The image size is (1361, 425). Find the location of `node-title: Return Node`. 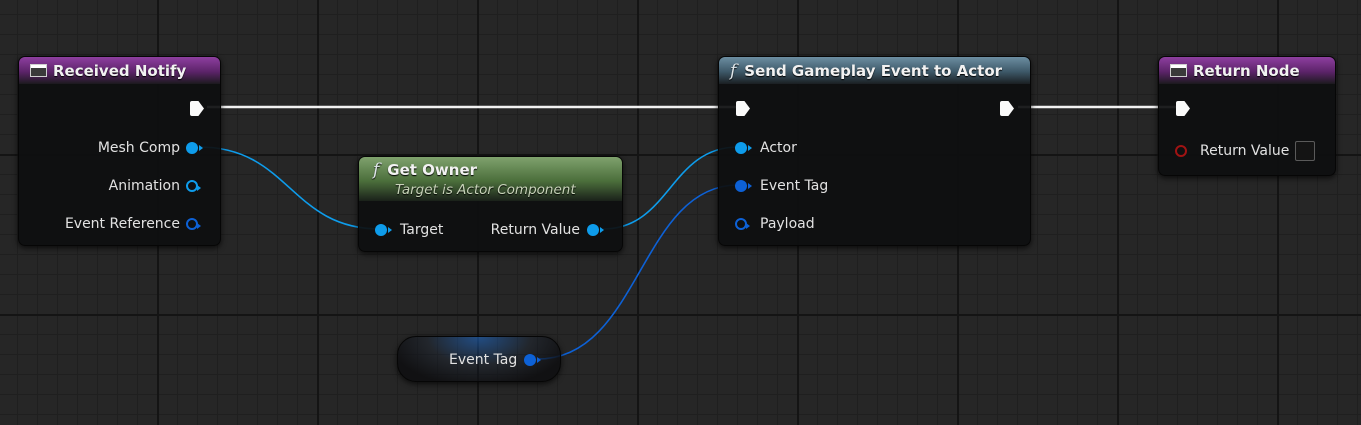

node-title: Return Node is located at coordinates (1246, 70).